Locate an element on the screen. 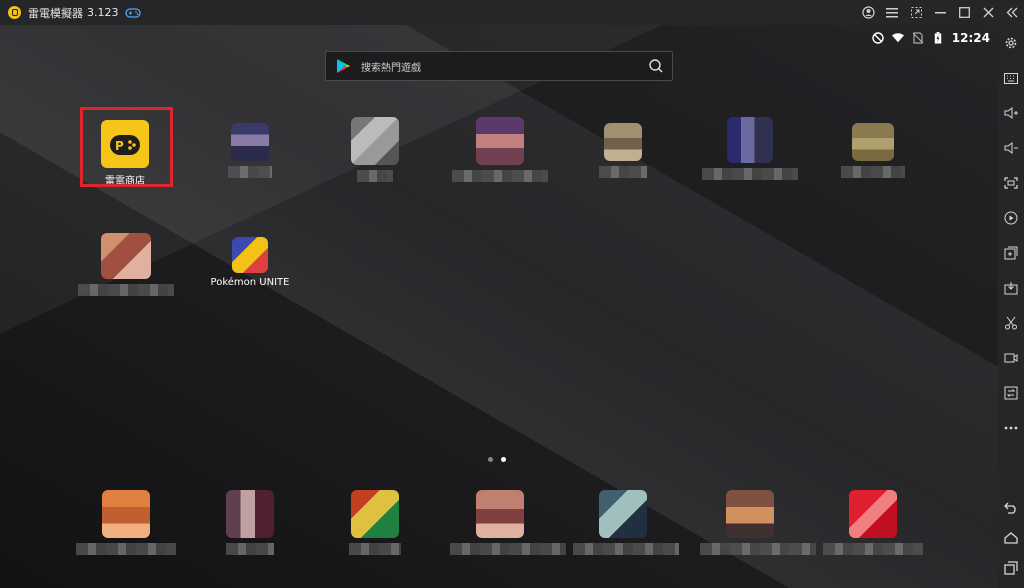 The image size is (1024, 588). page-dot is located at coordinates (490, 459).